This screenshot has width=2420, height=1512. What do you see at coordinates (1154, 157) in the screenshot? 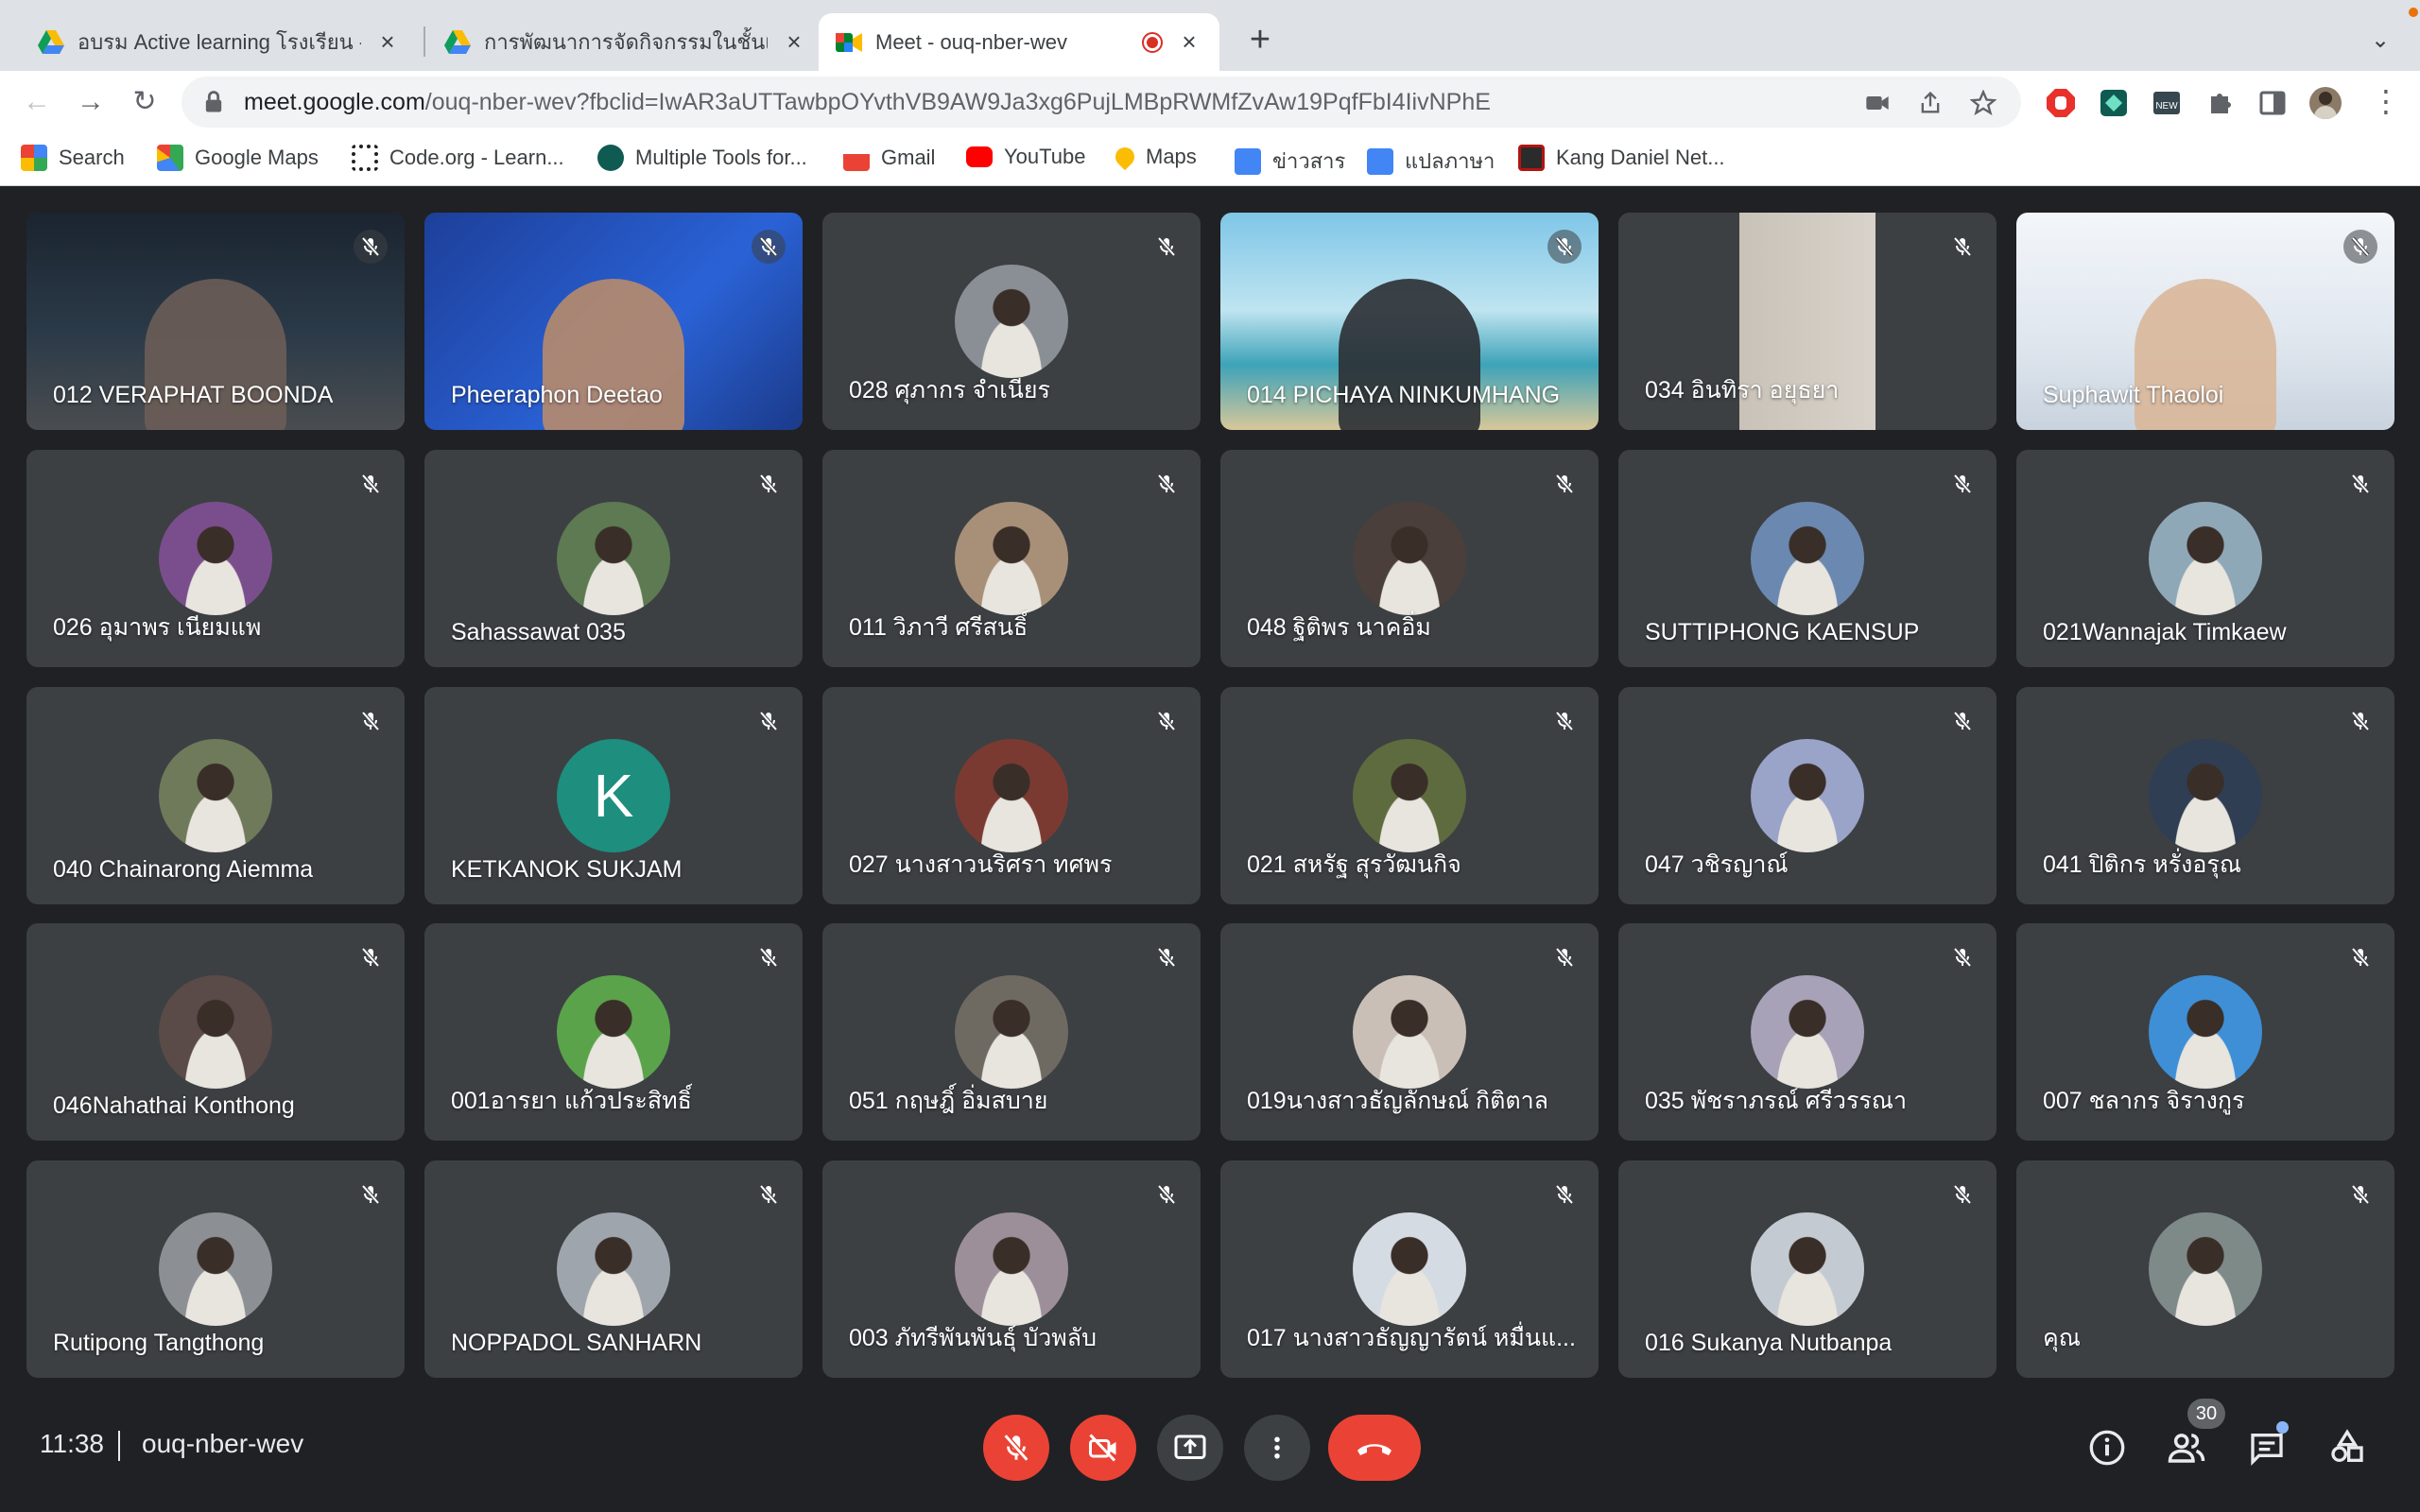
I see `bookmark-item: Maps` at bounding box center [1154, 157].